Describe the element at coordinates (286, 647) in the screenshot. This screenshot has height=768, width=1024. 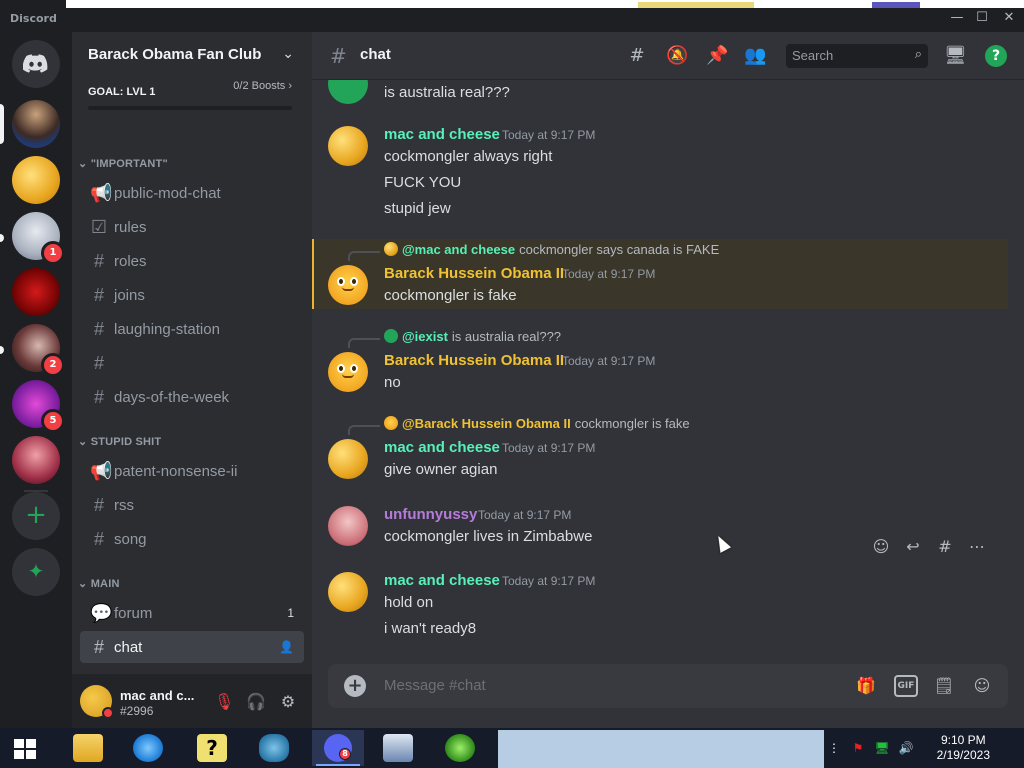
I see `add-member-icon: 👤` at that location.